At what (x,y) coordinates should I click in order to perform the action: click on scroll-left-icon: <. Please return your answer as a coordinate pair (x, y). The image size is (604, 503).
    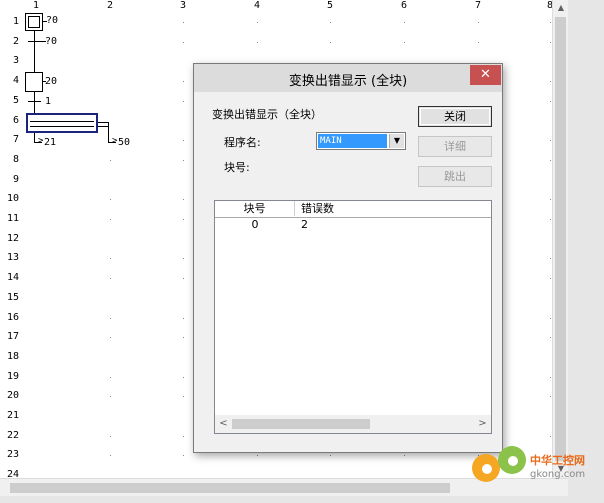
    Looking at the image, I should click on (223, 424).